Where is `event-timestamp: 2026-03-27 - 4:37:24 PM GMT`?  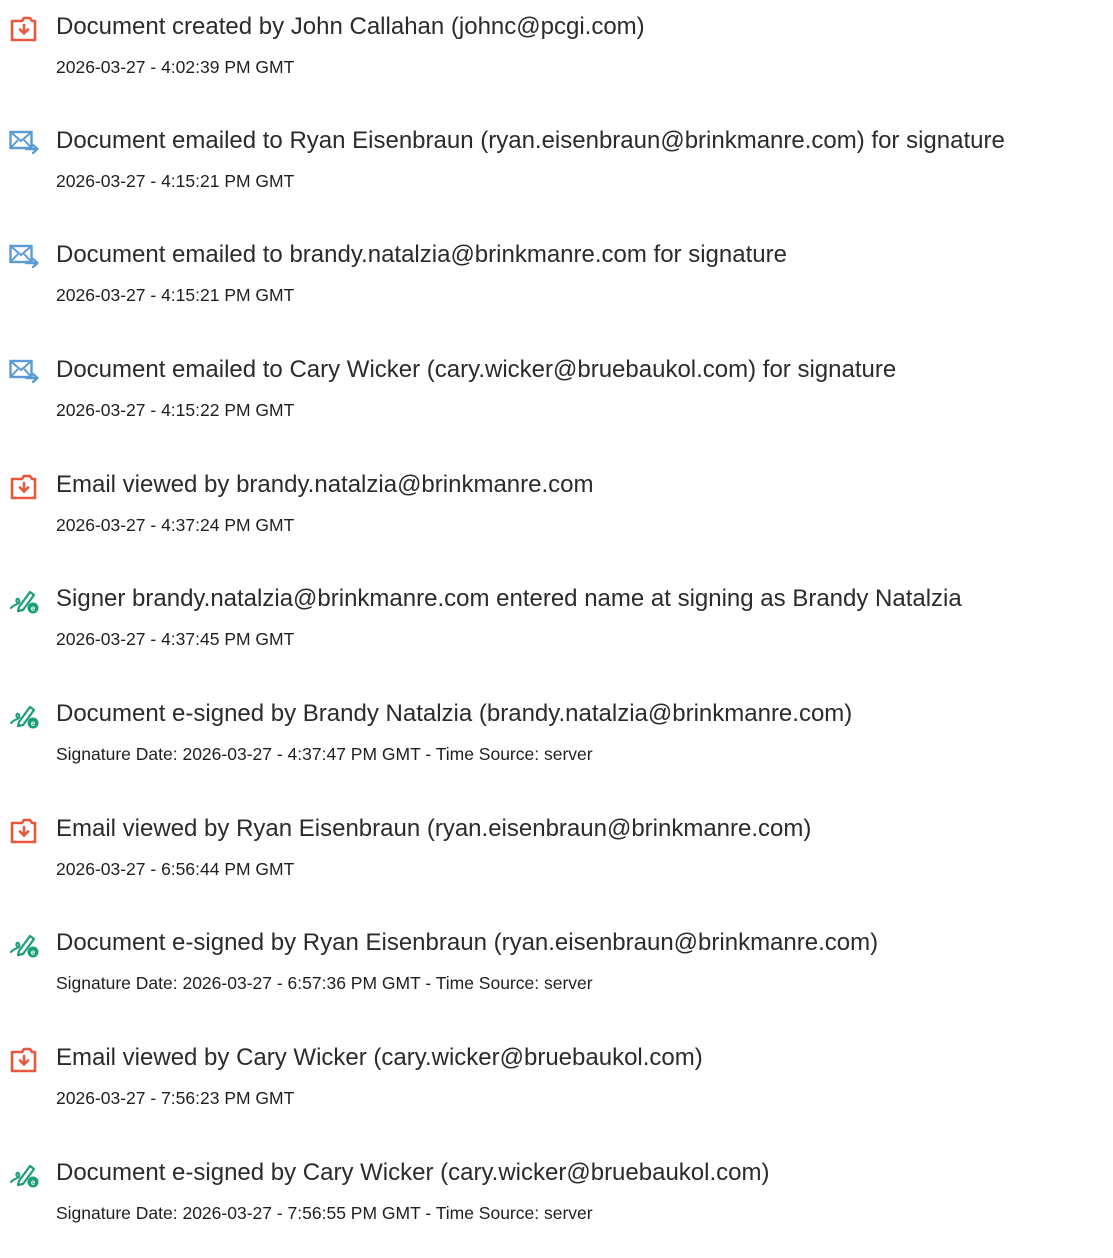
event-timestamp: 2026-03-27 - 4:37:24 PM GMT is located at coordinates (175, 525).